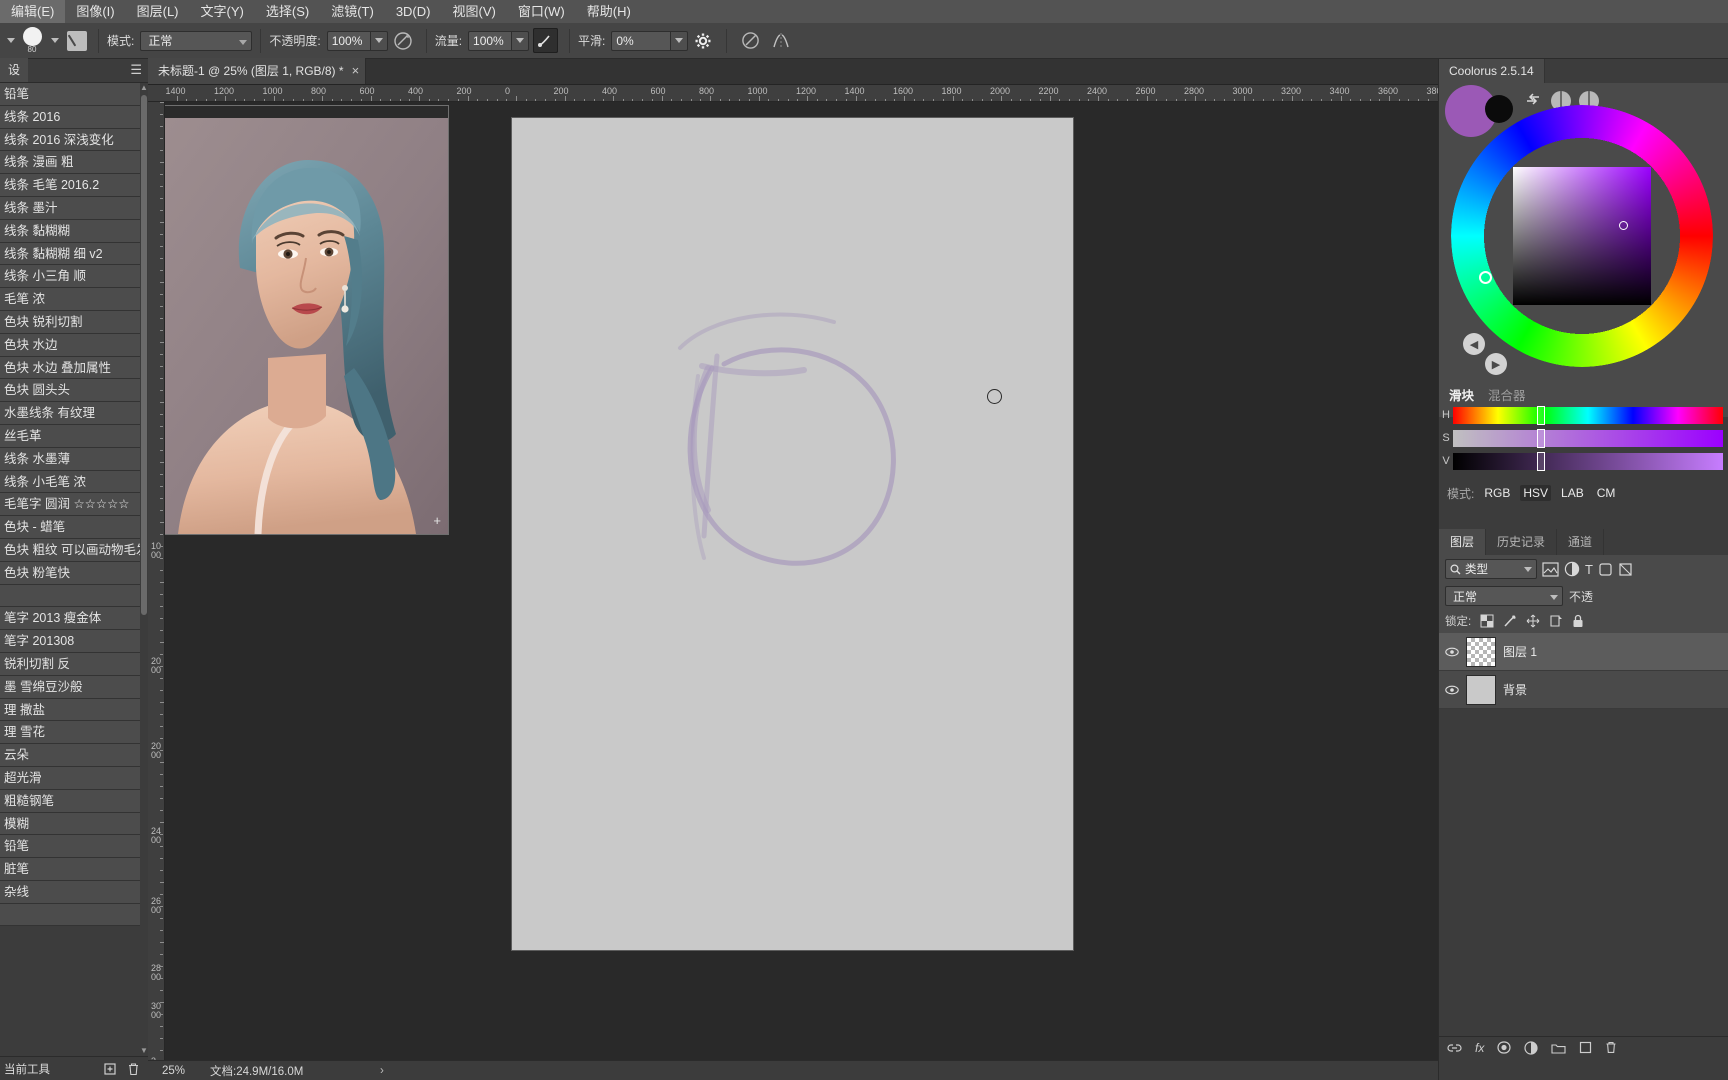 The image size is (1728, 1080). I want to click on value-slider, so click(1588, 461).